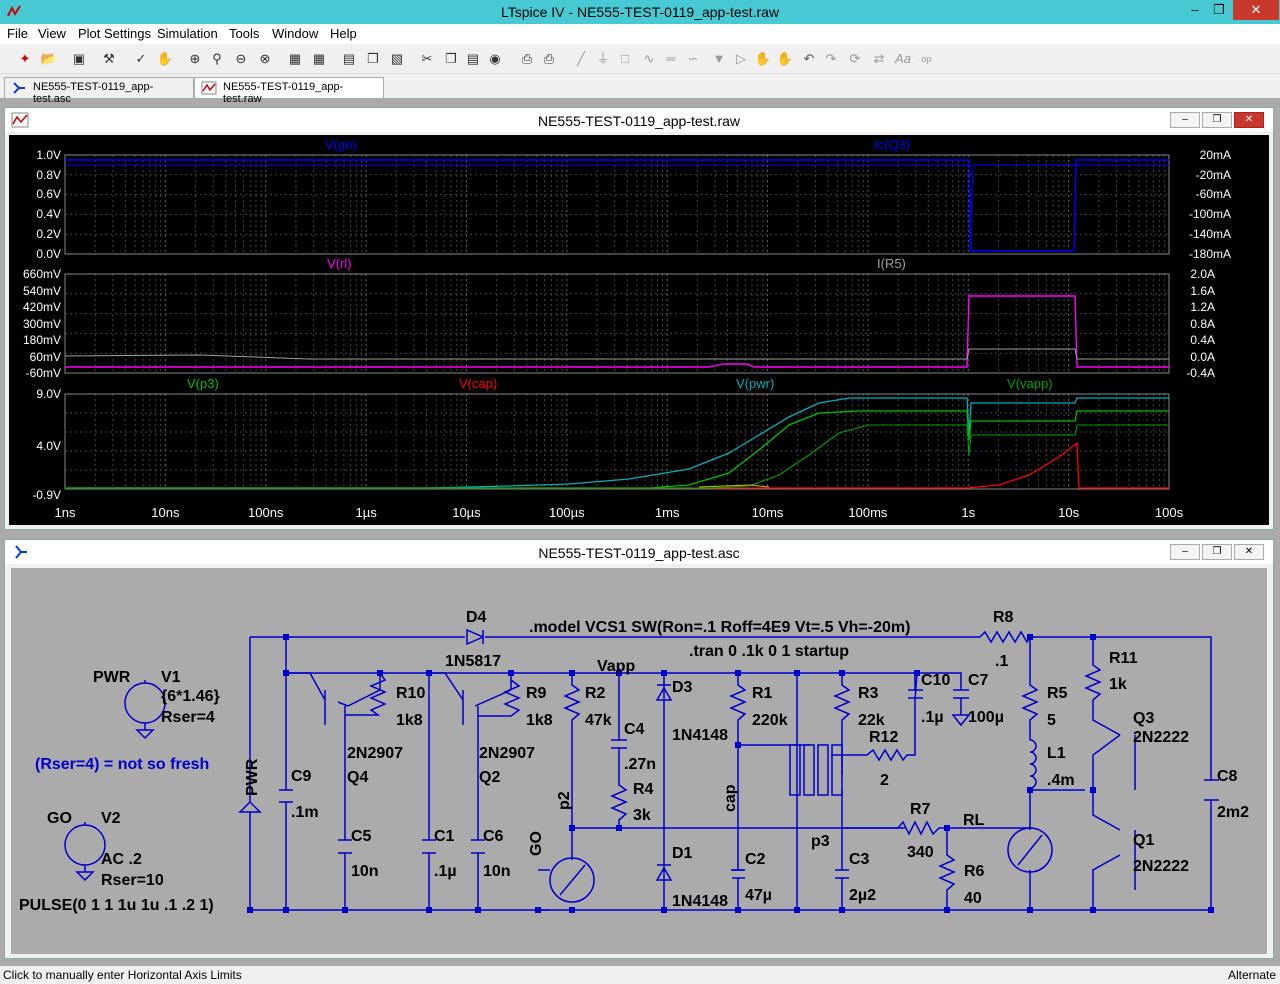 The height and width of the screenshot is (984, 1280). I want to click on q1-name: Q1, so click(1143, 840).